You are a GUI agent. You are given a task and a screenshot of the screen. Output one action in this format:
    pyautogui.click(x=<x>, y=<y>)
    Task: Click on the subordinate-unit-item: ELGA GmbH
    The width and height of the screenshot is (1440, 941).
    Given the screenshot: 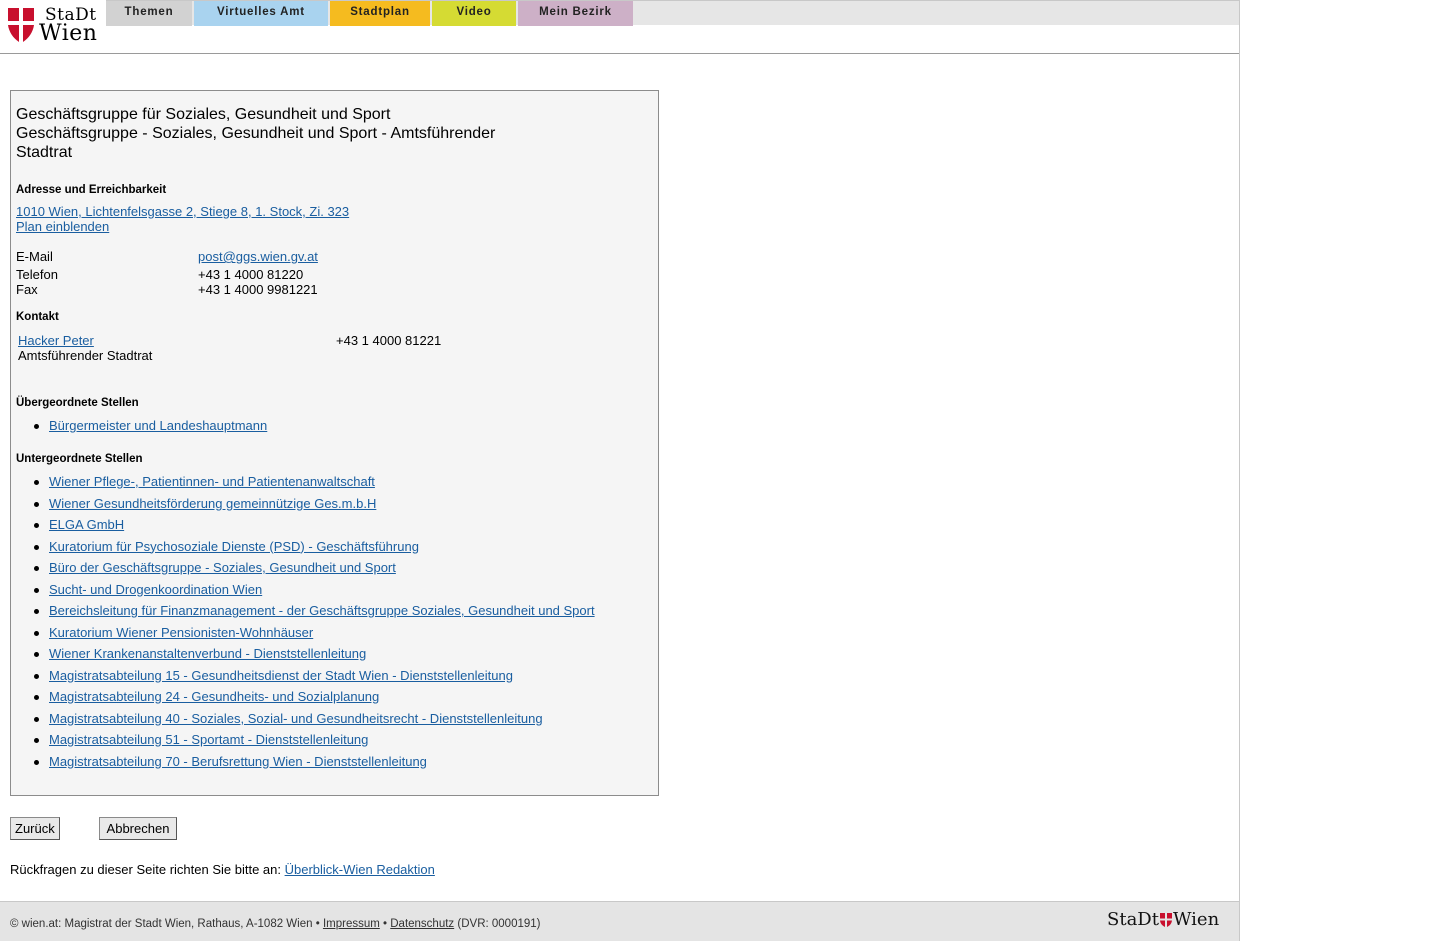 What is the action you would take?
    pyautogui.click(x=314, y=528)
    